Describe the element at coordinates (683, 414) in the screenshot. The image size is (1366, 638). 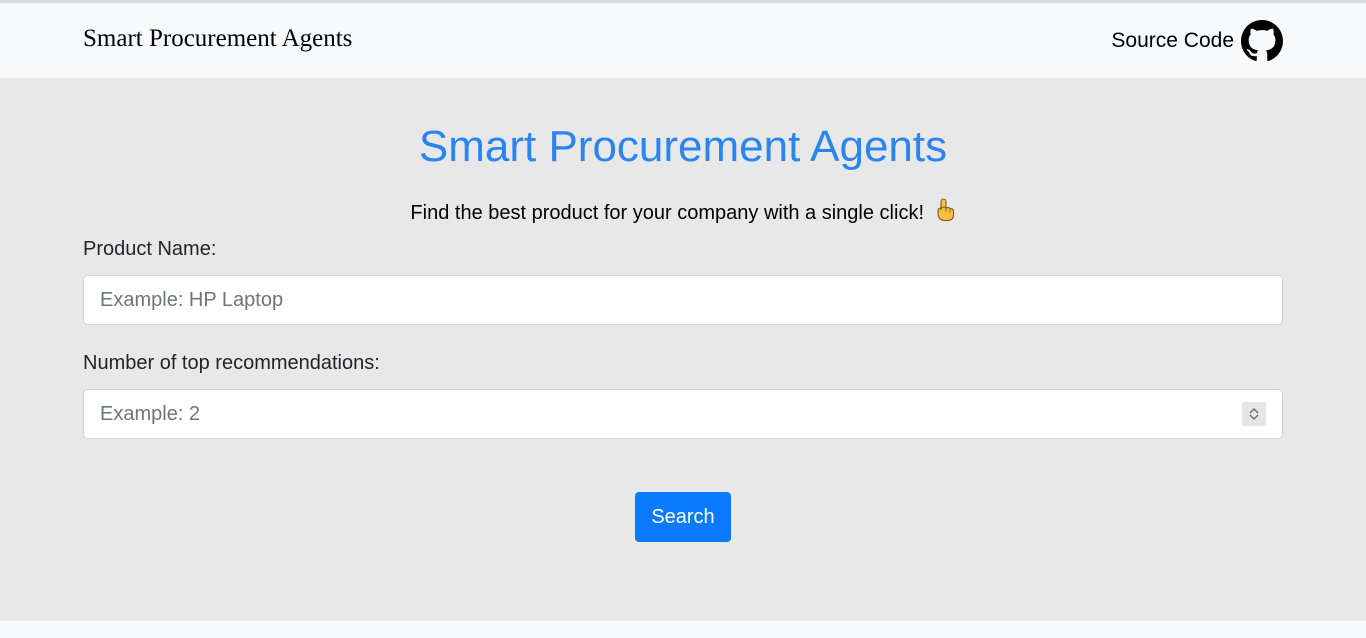
I see `recommendation-count-input` at that location.